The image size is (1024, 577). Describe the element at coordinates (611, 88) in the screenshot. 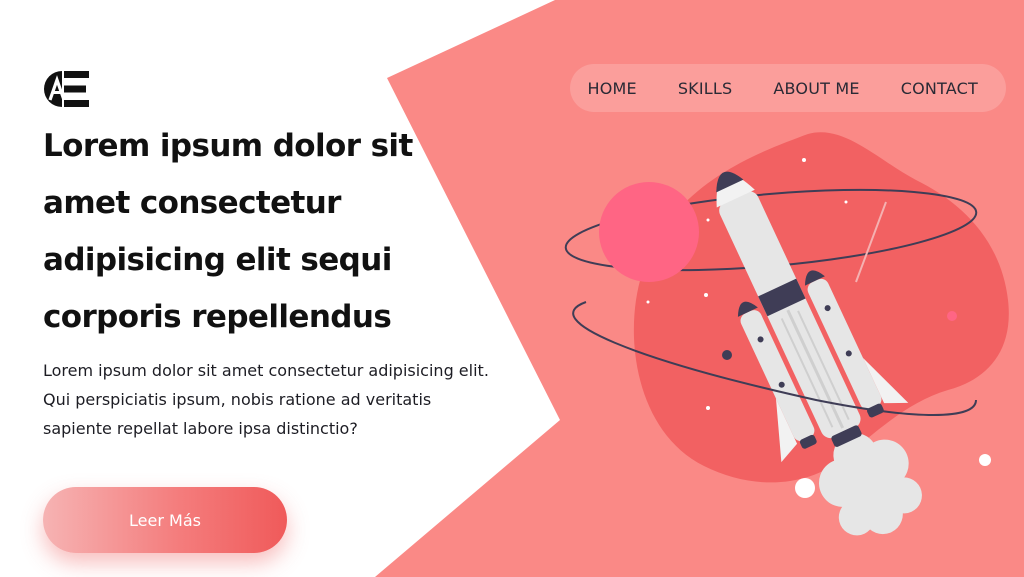

I see `nav-home-link: HOME` at that location.